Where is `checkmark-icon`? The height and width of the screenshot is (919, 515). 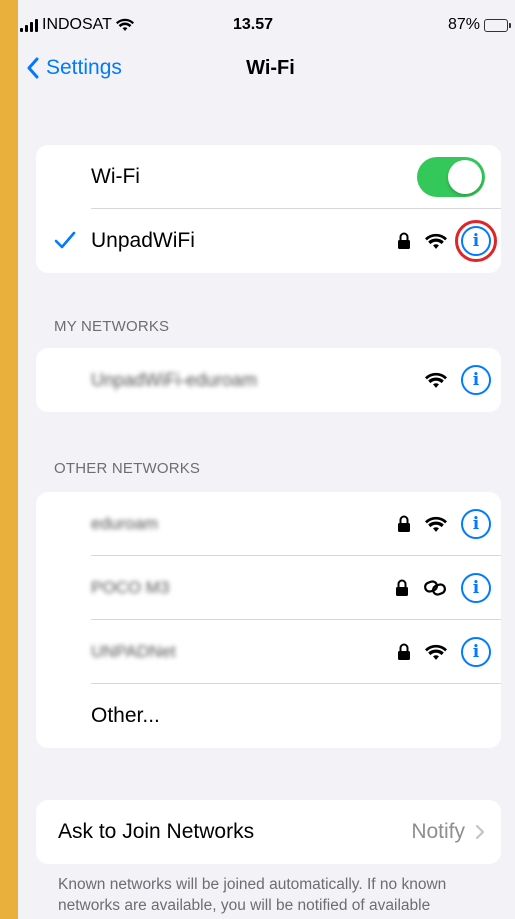
checkmark-icon is located at coordinates (65, 240).